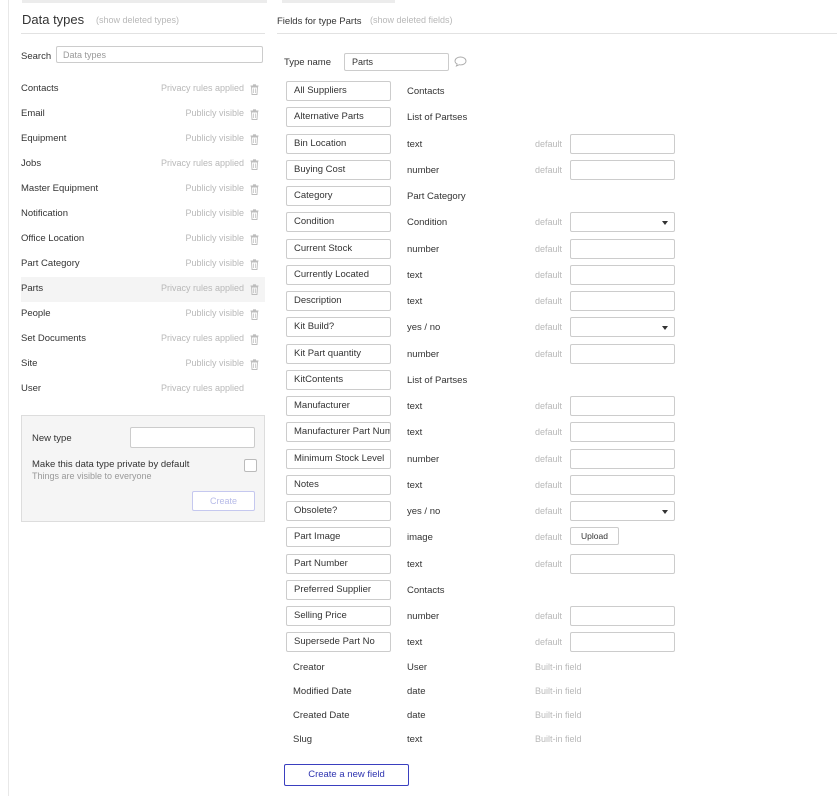 The image size is (837, 796). Describe the element at coordinates (143, 339) in the screenshot. I see `data-type-item: Set Documents Privacy rules applied` at that location.